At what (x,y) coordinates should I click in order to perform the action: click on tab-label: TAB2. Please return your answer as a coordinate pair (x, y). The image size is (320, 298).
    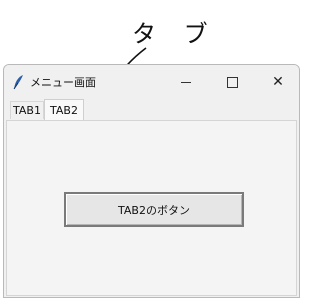
    Looking at the image, I should click on (64, 110).